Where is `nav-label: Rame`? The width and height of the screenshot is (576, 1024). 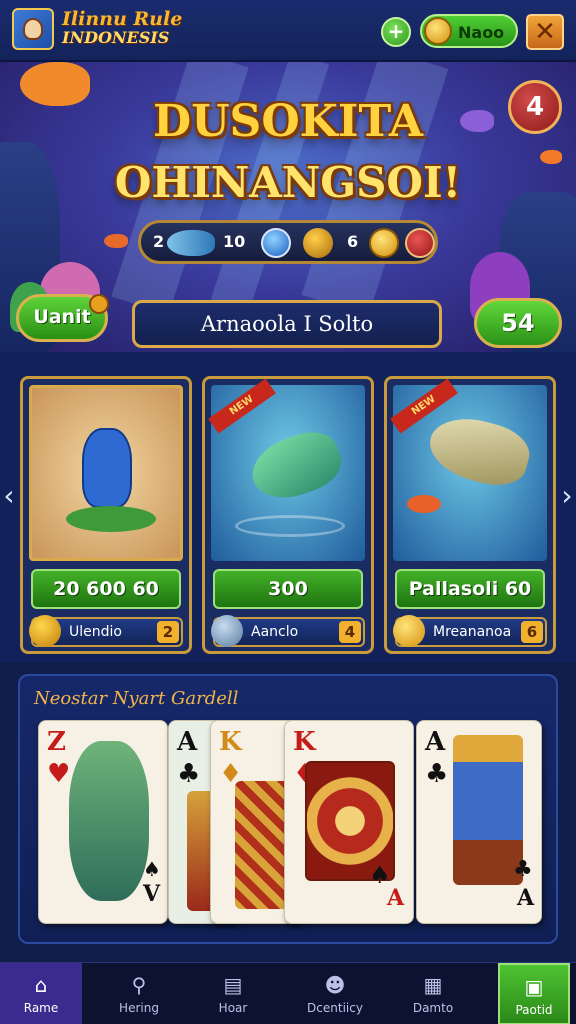 nav-label: Rame is located at coordinates (41, 1008).